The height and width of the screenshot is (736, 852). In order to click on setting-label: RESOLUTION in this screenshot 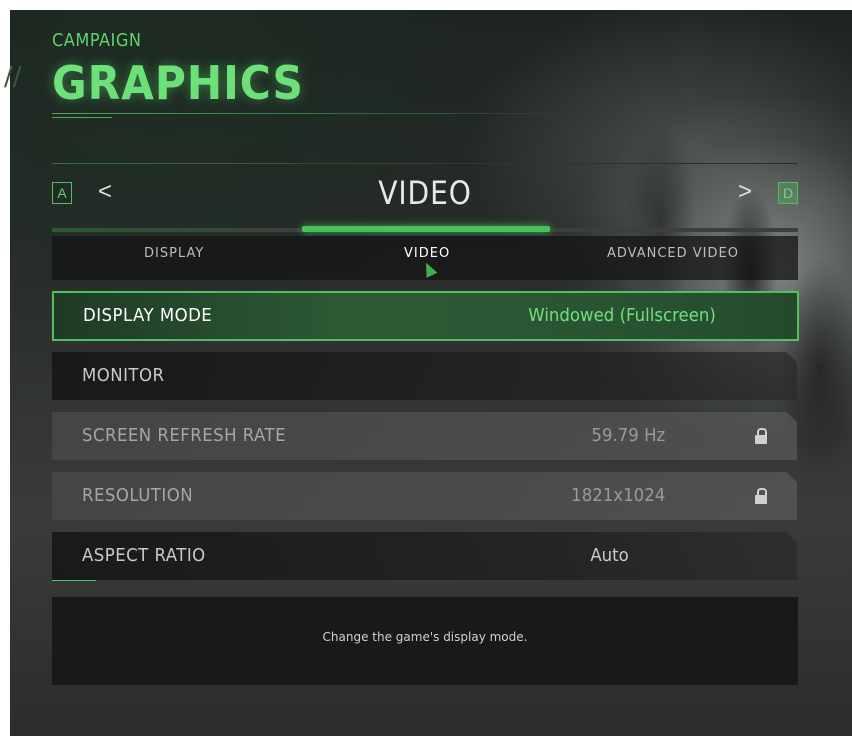, I will do `click(138, 495)`.